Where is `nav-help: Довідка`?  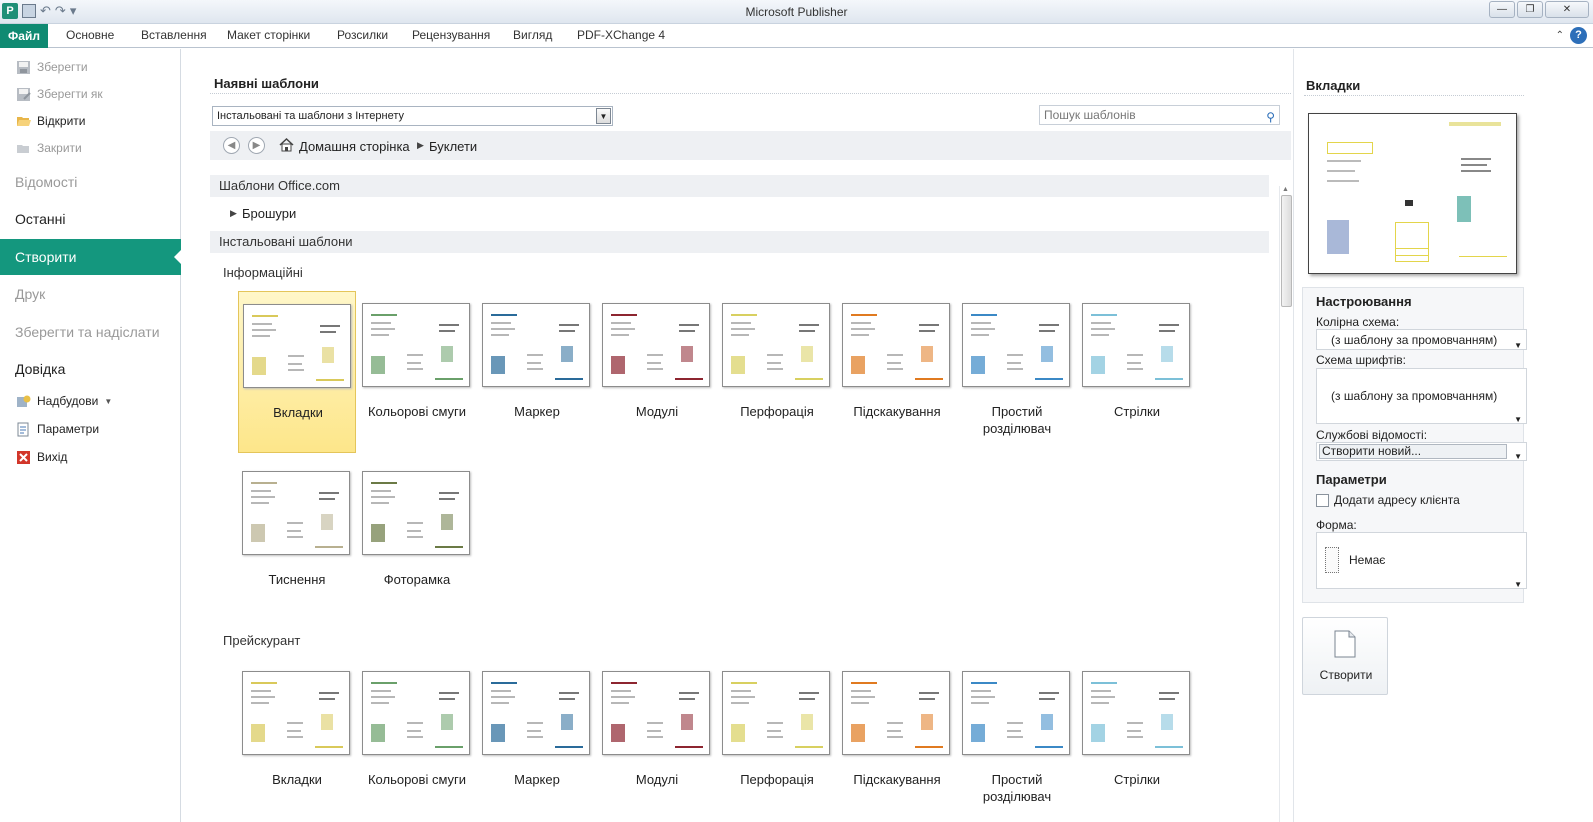
nav-help: Довідка is located at coordinates (90, 369).